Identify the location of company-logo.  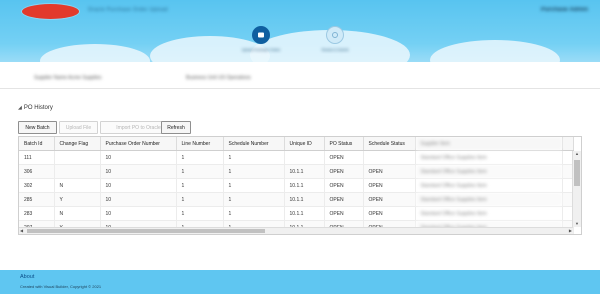
(50, 11).